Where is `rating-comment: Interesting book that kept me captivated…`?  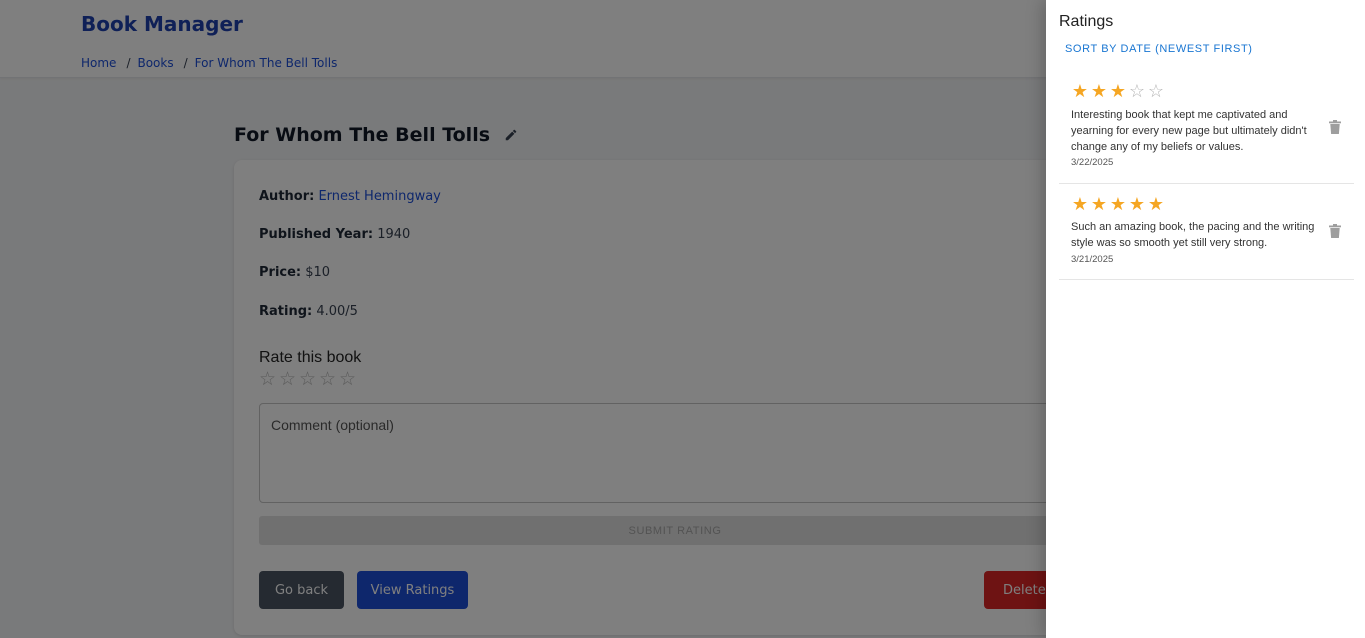
rating-comment: Interesting book that kept me captivated… is located at coordinates (1189, 131).